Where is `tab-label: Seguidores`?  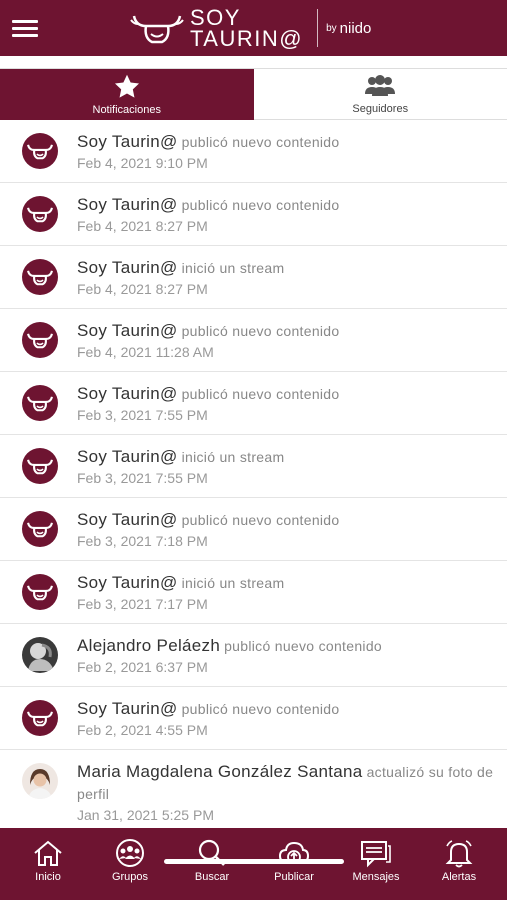
tab-label: Seguidores is located at coordinates (380, 109).